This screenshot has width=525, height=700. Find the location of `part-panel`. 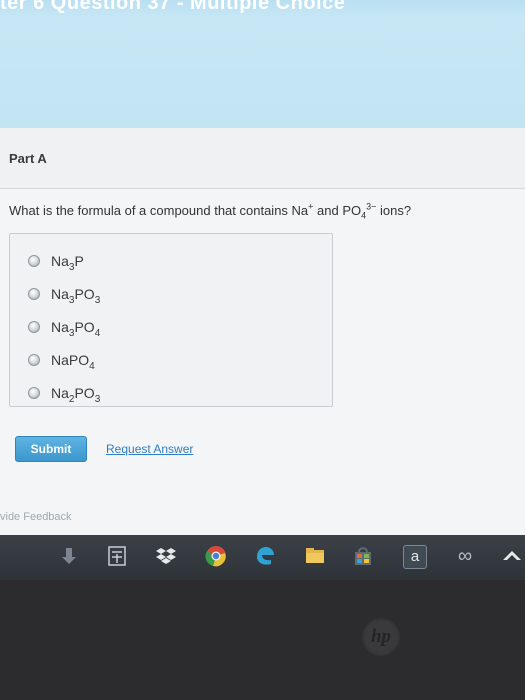

part-panel is located at coordinates (262, 158).